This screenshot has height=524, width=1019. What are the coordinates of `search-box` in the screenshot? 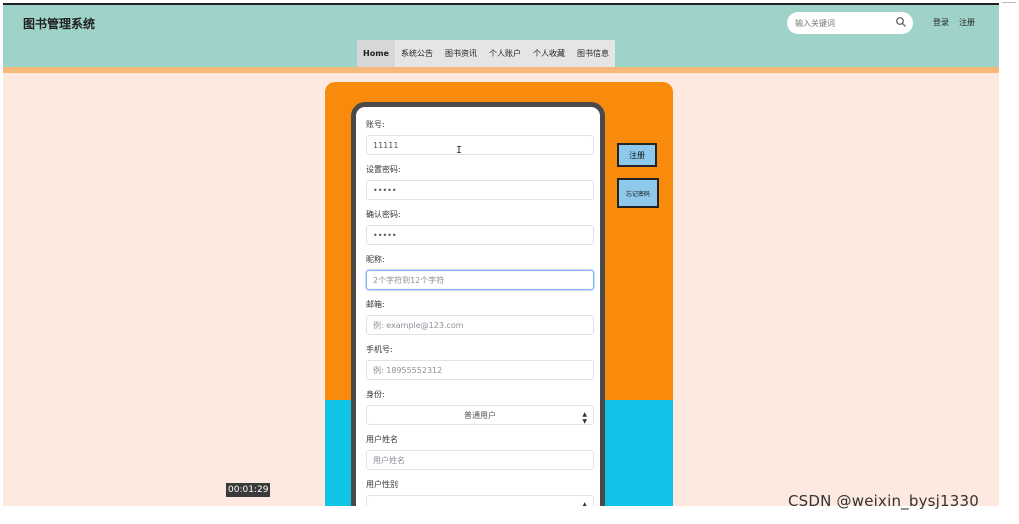 It's located at (850, 23).